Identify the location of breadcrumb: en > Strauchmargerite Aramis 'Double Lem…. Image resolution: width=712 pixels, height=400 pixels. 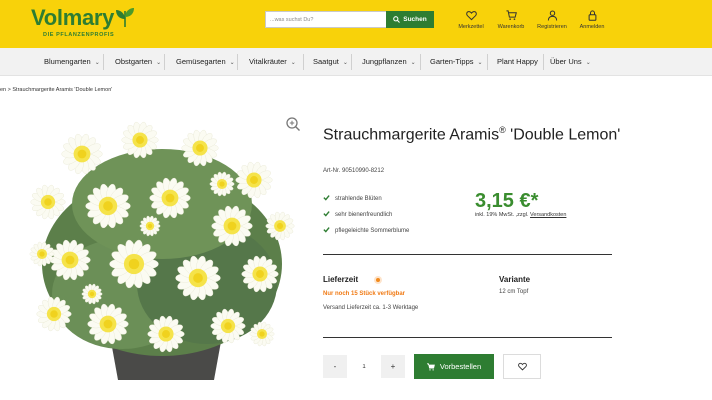
(56, 90).